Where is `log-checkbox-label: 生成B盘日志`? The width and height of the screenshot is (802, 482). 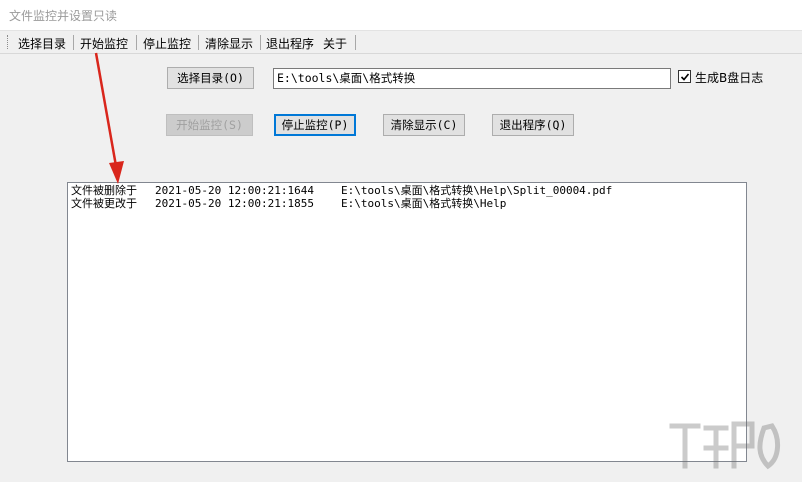 log-checkbox-label: 生成B盘日志 is located at coordinates (729, 77).